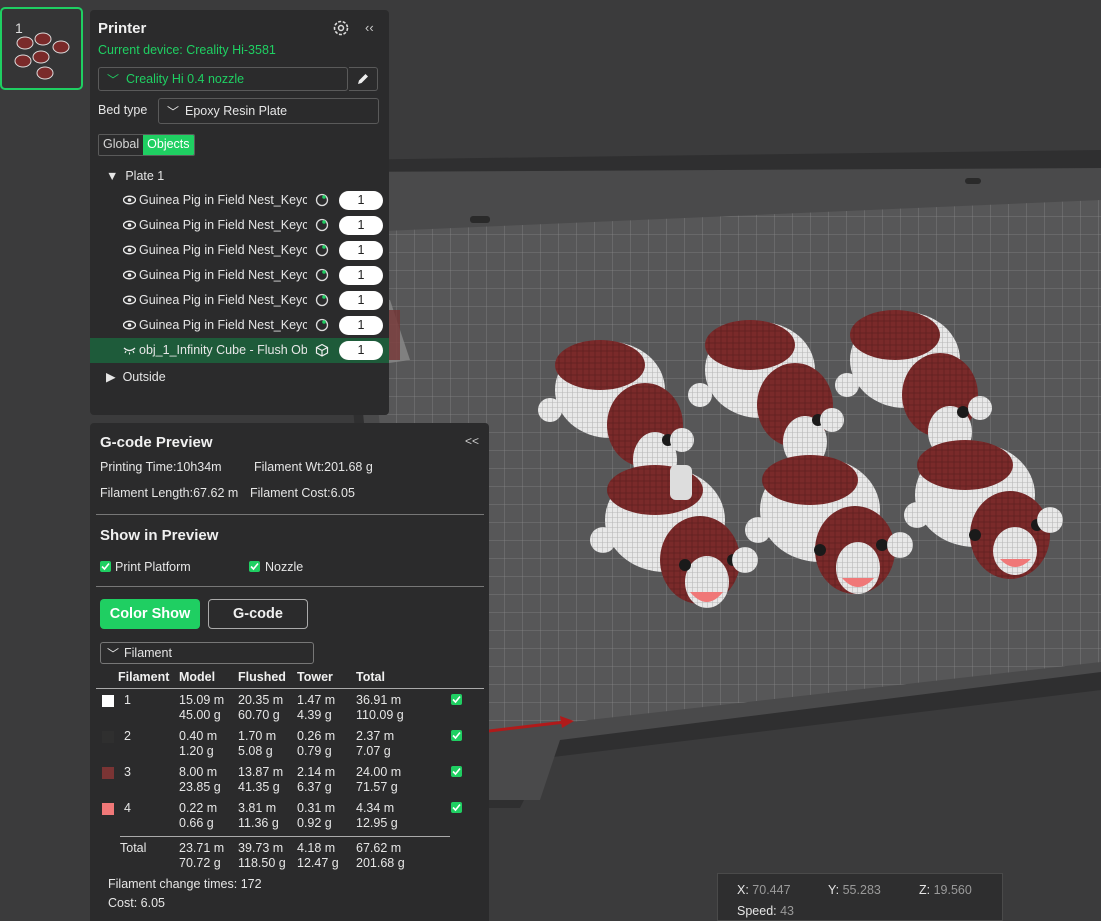  Describe the element at coordinates (135, 176) in the screenshot. I see `tree-plate-node: ▼ Plate 1` at that location.